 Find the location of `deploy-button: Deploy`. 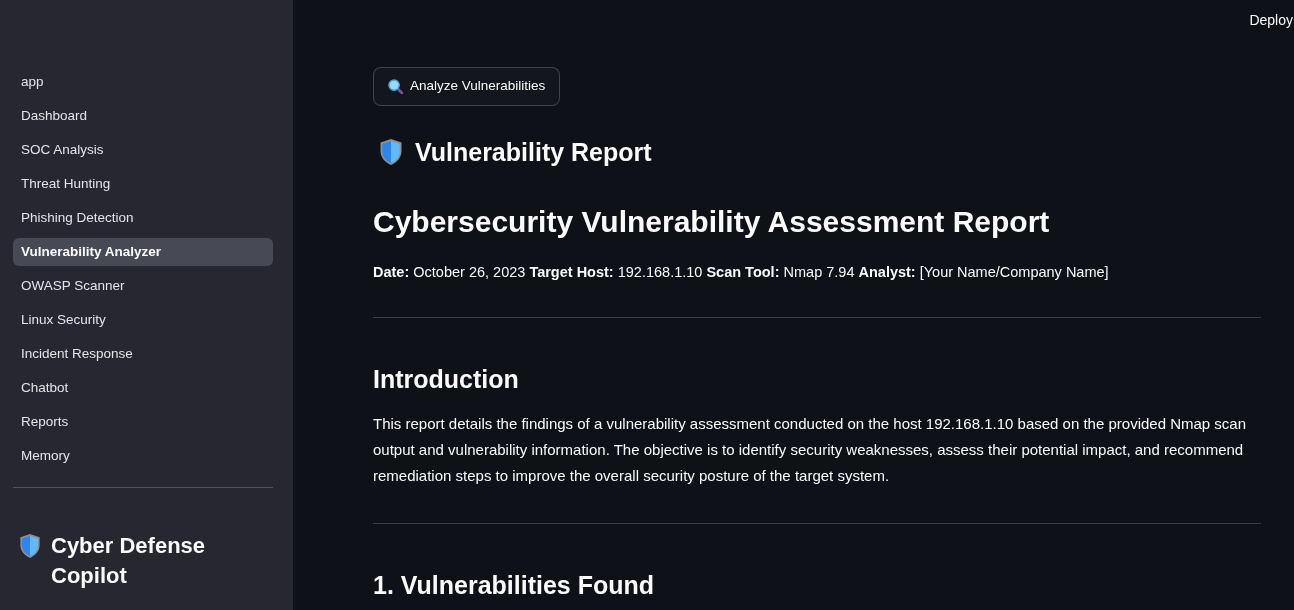

deploy-button: Deploy is located at coordinates (1271, 20).